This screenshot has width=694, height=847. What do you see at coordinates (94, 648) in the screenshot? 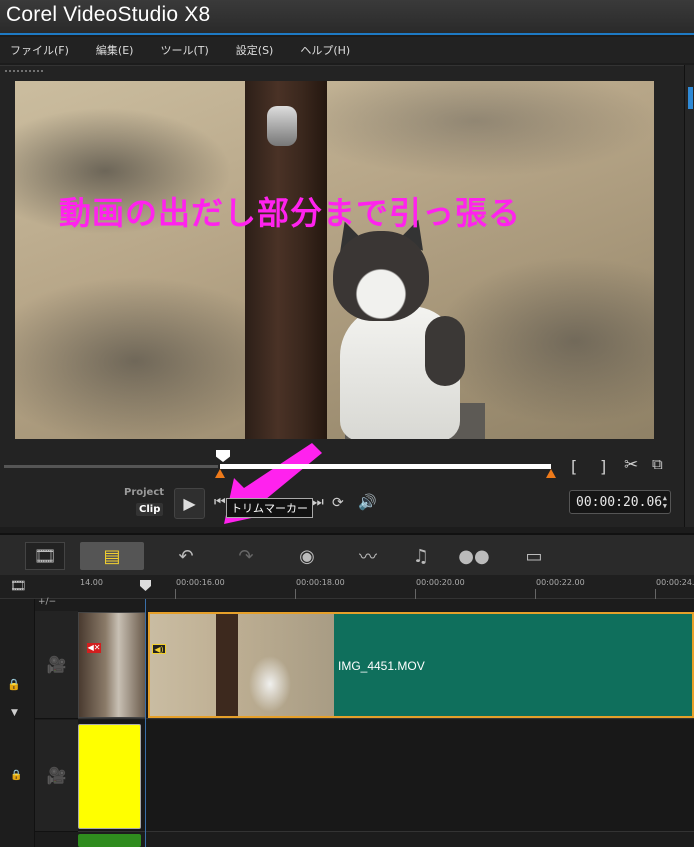
I see `audio-muted-icon: ◀✕` at bounding box center [94, 648].